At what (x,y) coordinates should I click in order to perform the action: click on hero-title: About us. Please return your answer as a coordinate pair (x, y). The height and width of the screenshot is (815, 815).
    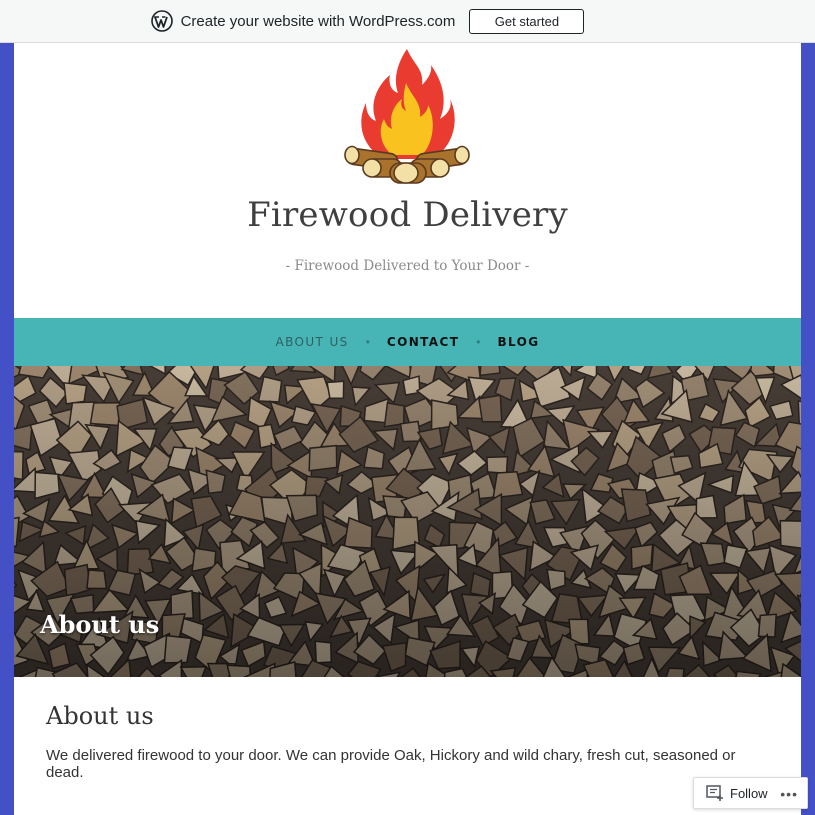
    Looking at the image, I should click on (100, 624).